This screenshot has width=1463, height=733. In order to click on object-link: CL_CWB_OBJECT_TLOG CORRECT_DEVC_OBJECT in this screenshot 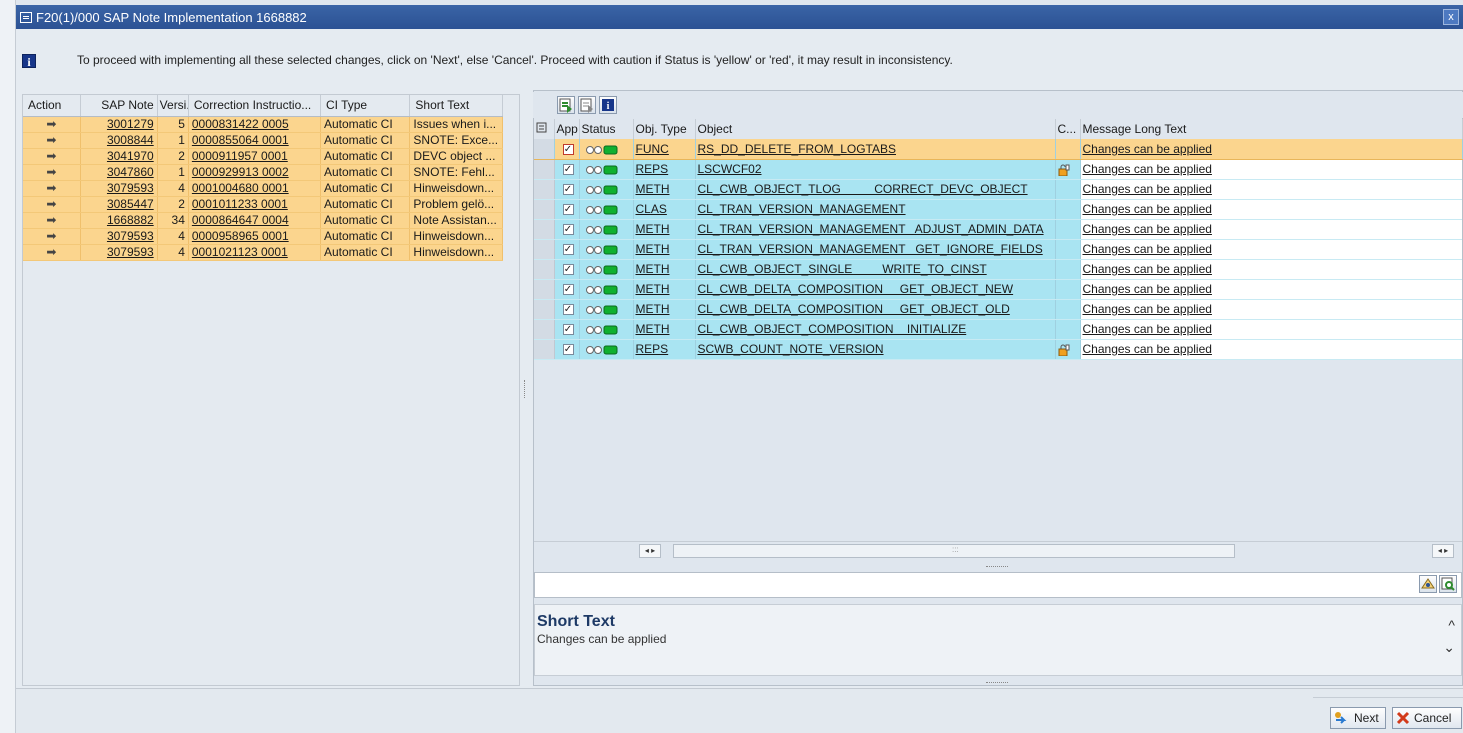, I will do `click(863, 189)`.